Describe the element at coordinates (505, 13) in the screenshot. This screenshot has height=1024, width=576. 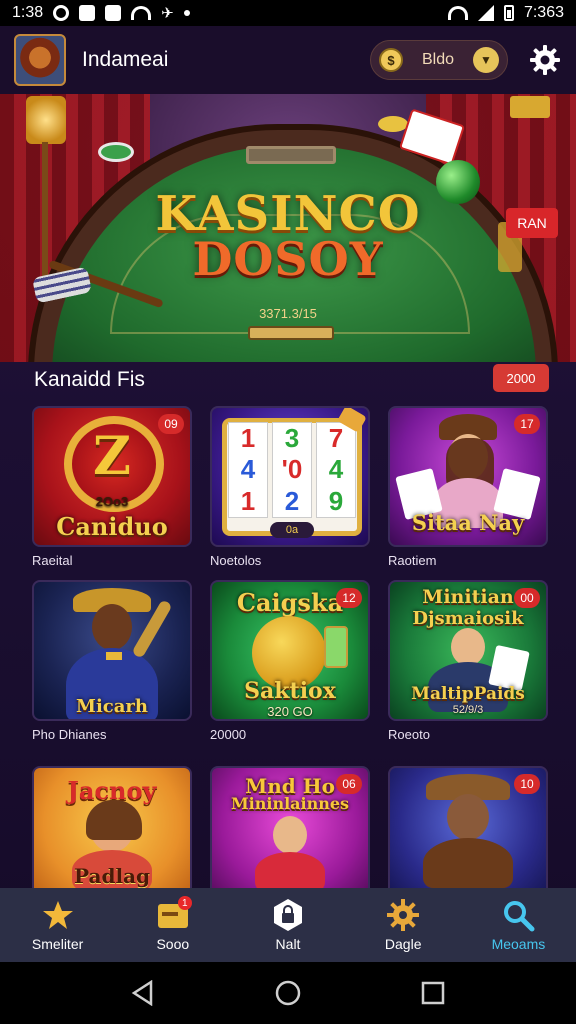
I see `status-right: 7:363` at that location.